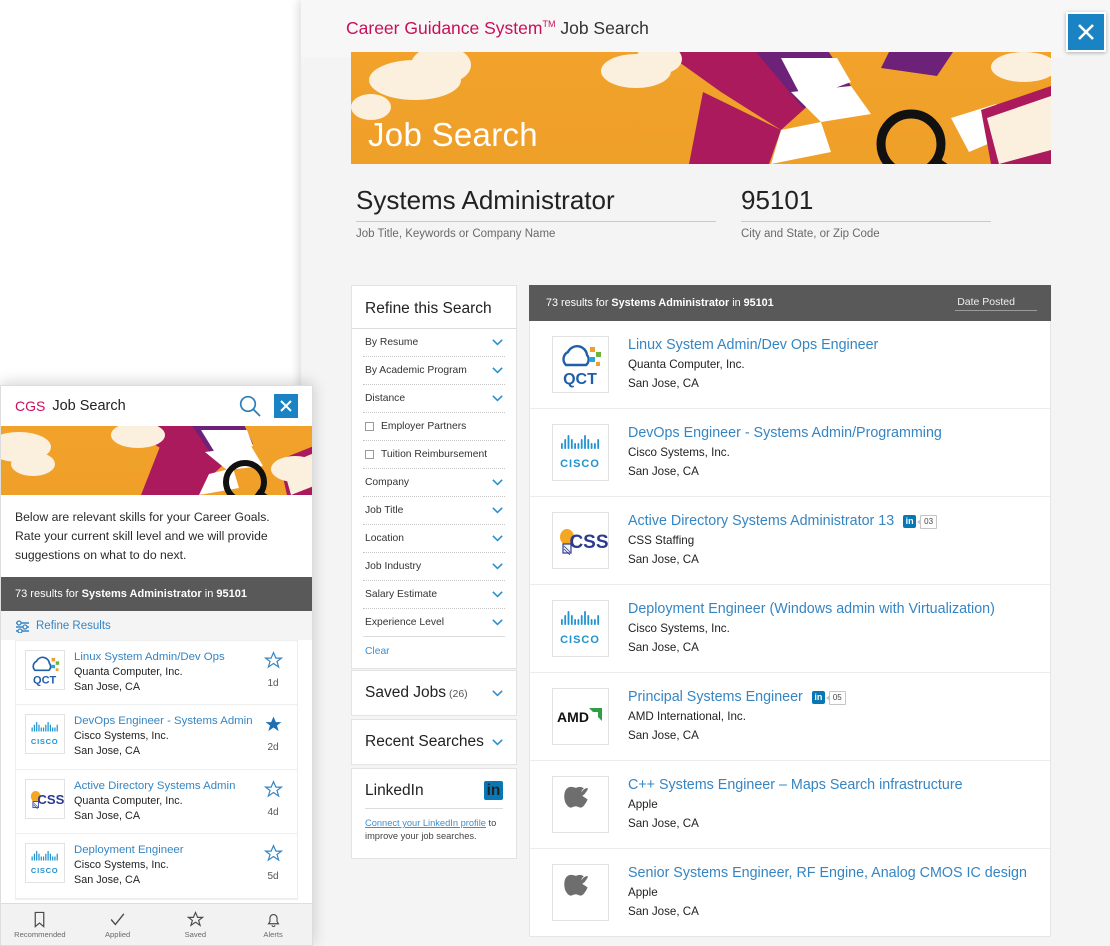 This screenshot has height=946, width=1110. Describe the element at coordinates (165, 786) in the screenshot. I see `mobile-job-title-link: Active Directory Systems Admin` at that location.